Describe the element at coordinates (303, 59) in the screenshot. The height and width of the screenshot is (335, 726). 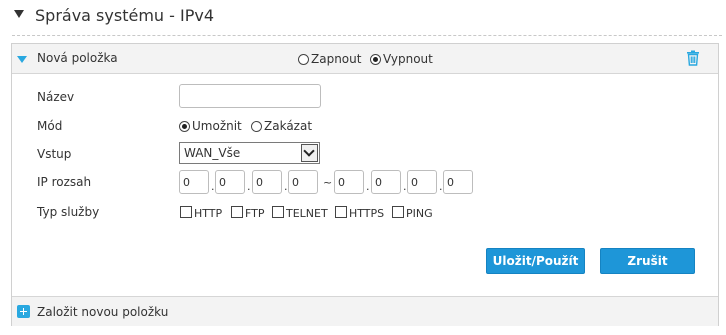
I see `enable-radio-circle` at that location.